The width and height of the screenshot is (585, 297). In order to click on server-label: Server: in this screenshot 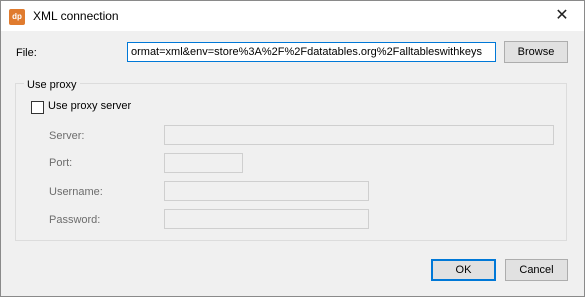, I will do `click(67, 136)`.